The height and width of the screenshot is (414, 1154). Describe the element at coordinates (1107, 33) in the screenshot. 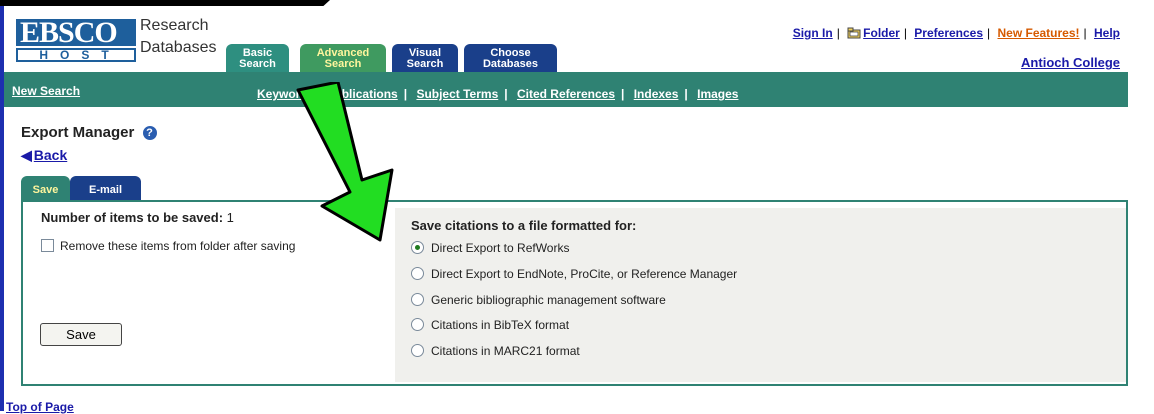

I see `help-link: Help` at that location.